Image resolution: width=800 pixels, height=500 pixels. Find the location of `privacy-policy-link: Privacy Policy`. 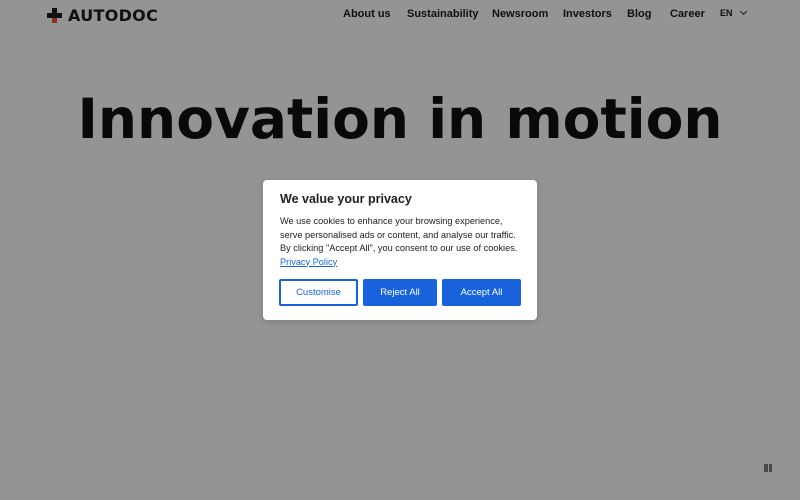

privacy-policy-link: Privacy Policy is located at coordinates (308, 262).